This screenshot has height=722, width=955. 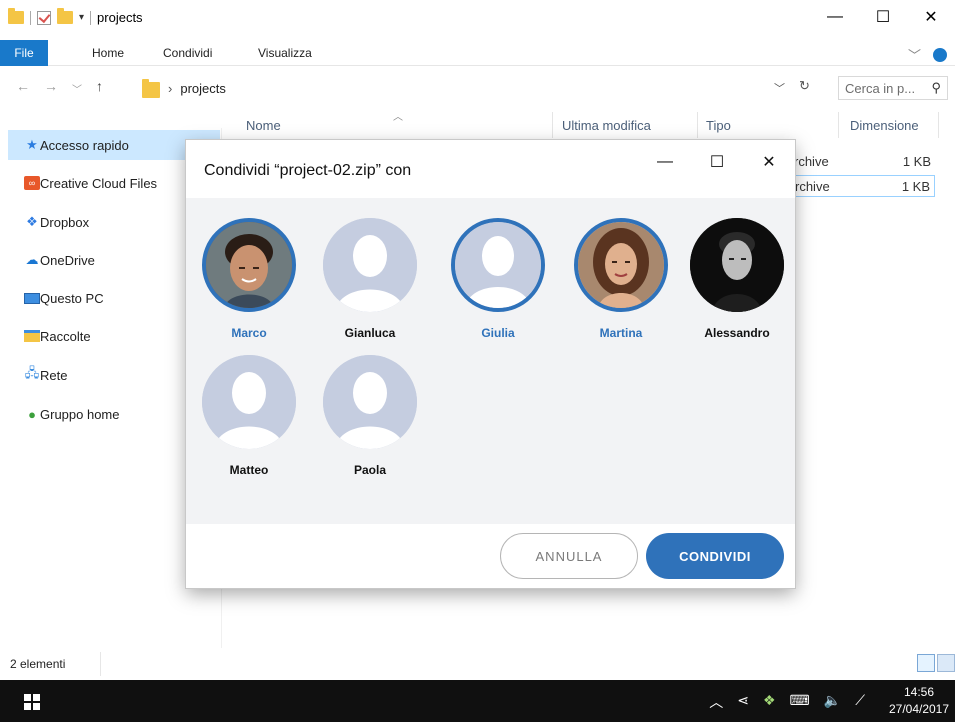 What do you see at coordinates (665, 162) in the screenshot?
I see `dialog-minimize-button: —` at bounding box center [665, 162].